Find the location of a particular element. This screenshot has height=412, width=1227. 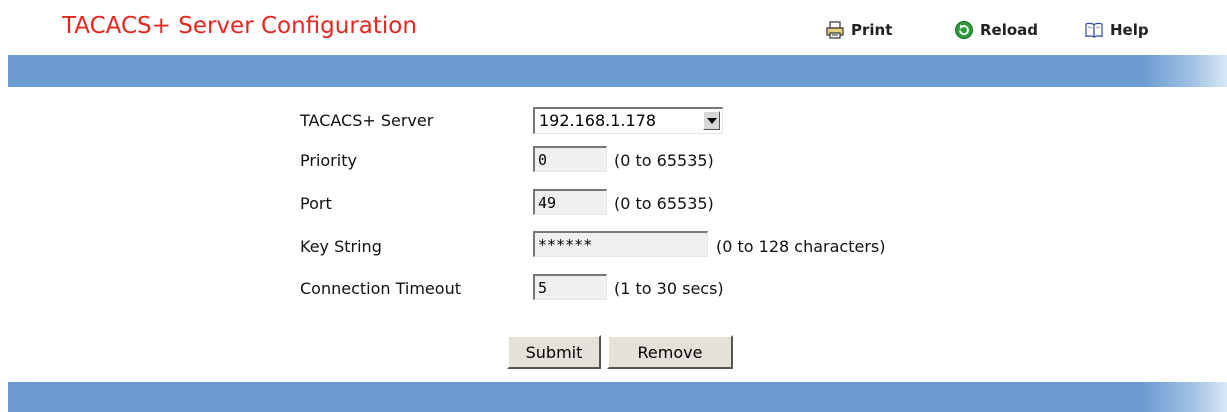

submit-button: Submit is located at coordinates (554, 352).